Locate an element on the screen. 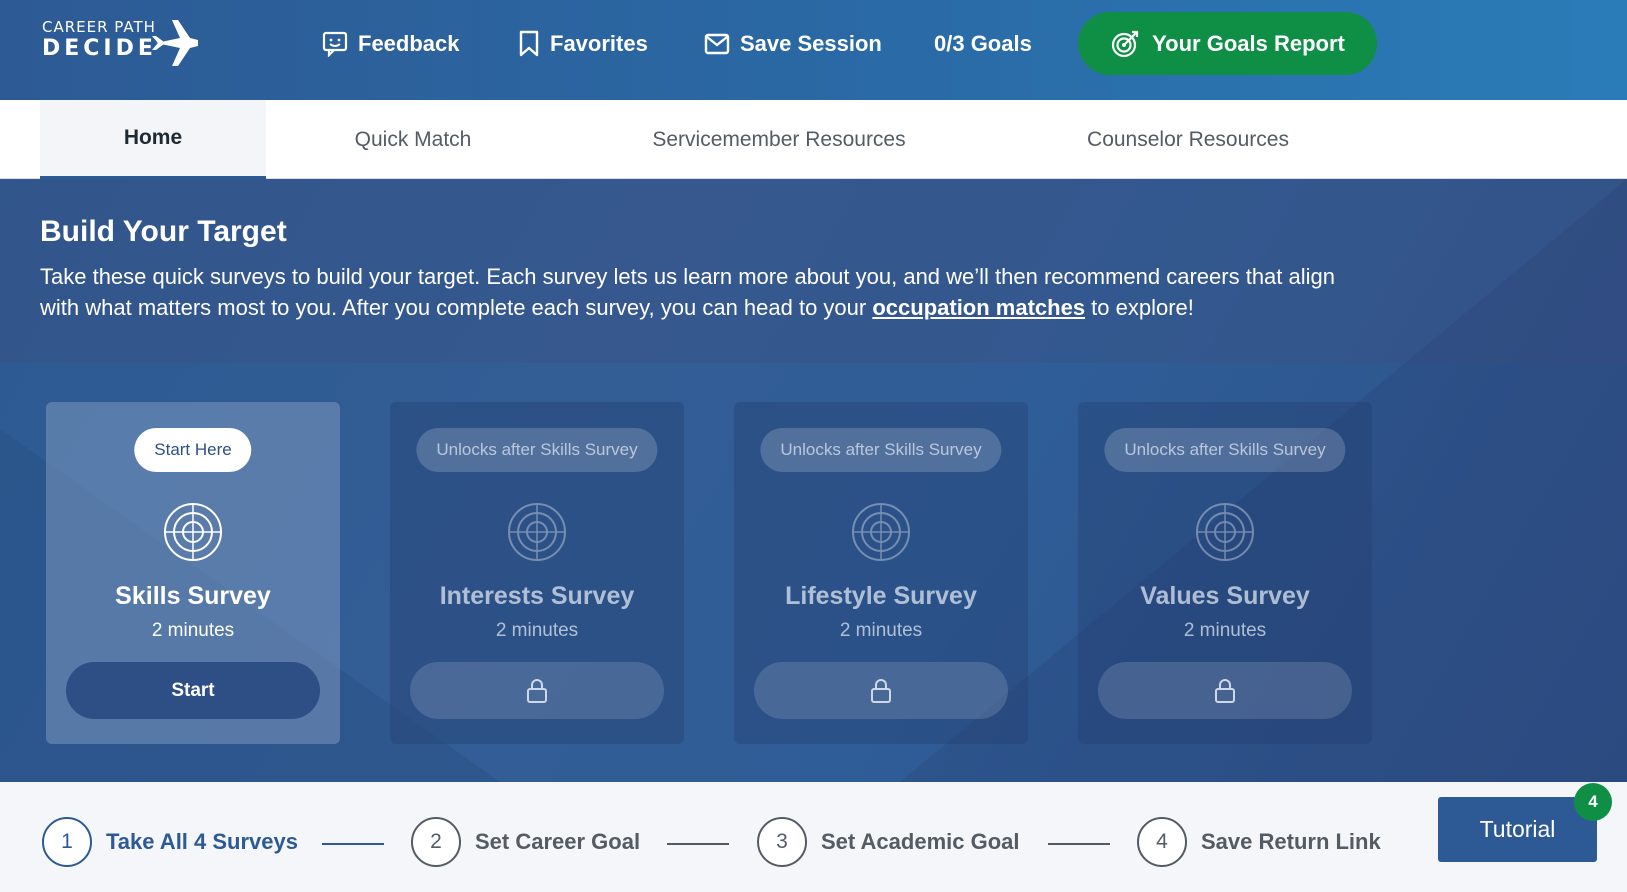 The width and height of the screenshot is (1627, 892). survey-title: Interests Survey is located at coordinates (537, 596).